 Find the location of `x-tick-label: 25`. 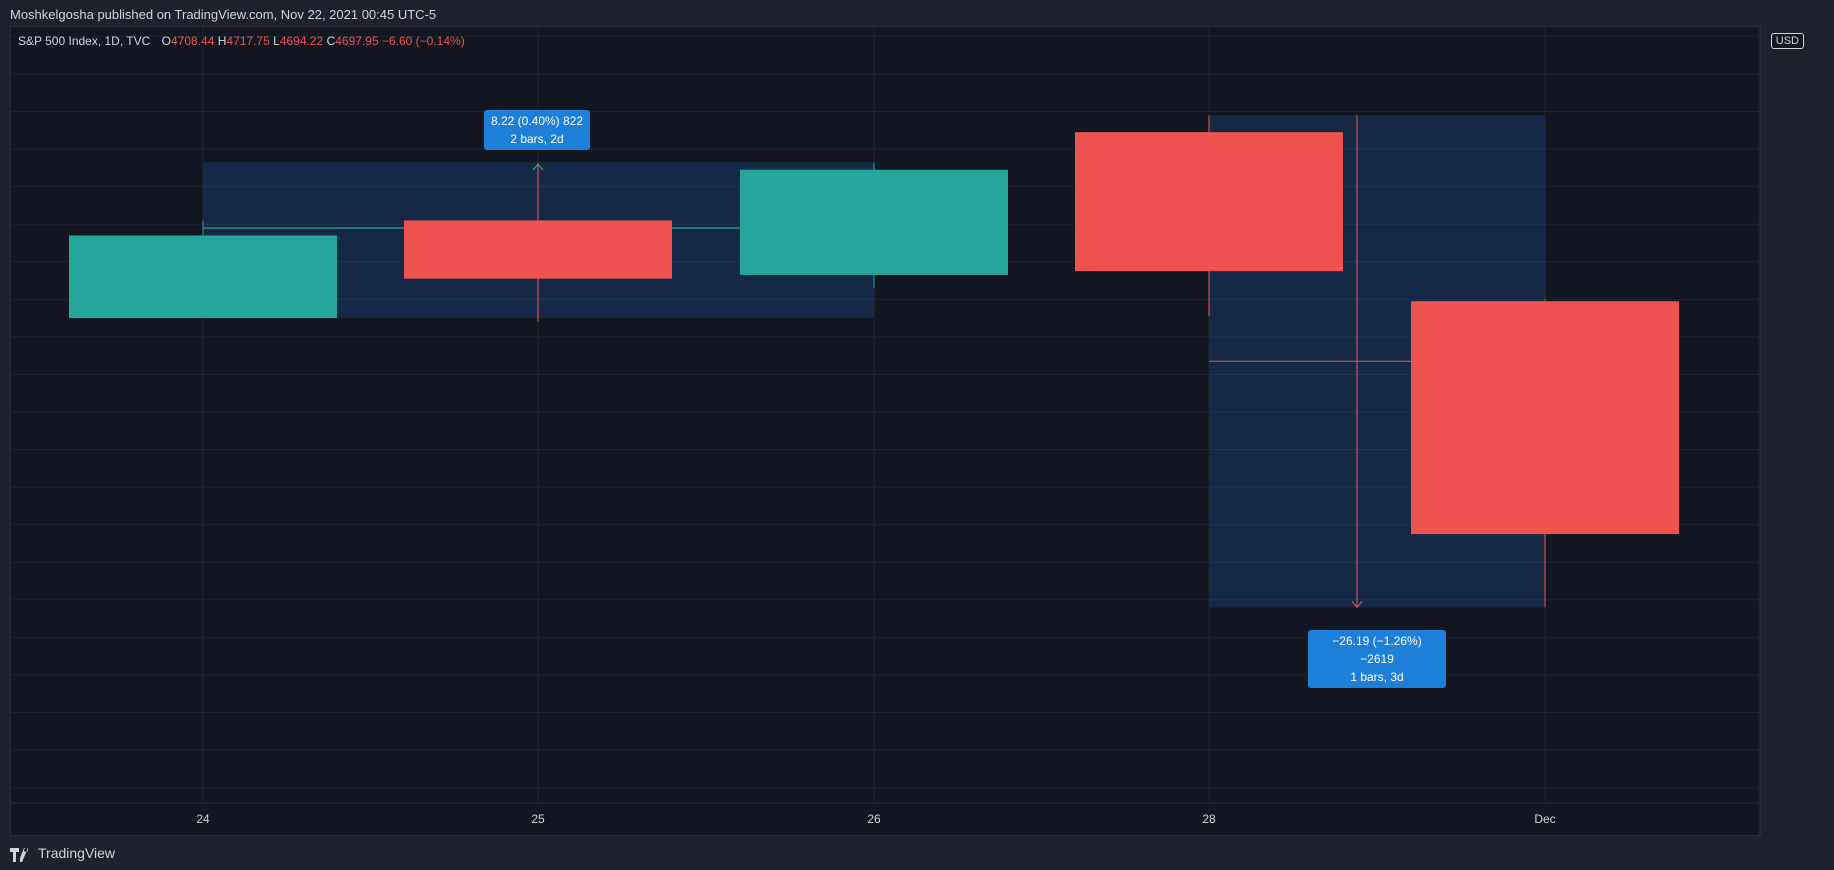

x-tick-label: 25 is located at coordinates (538, 819).